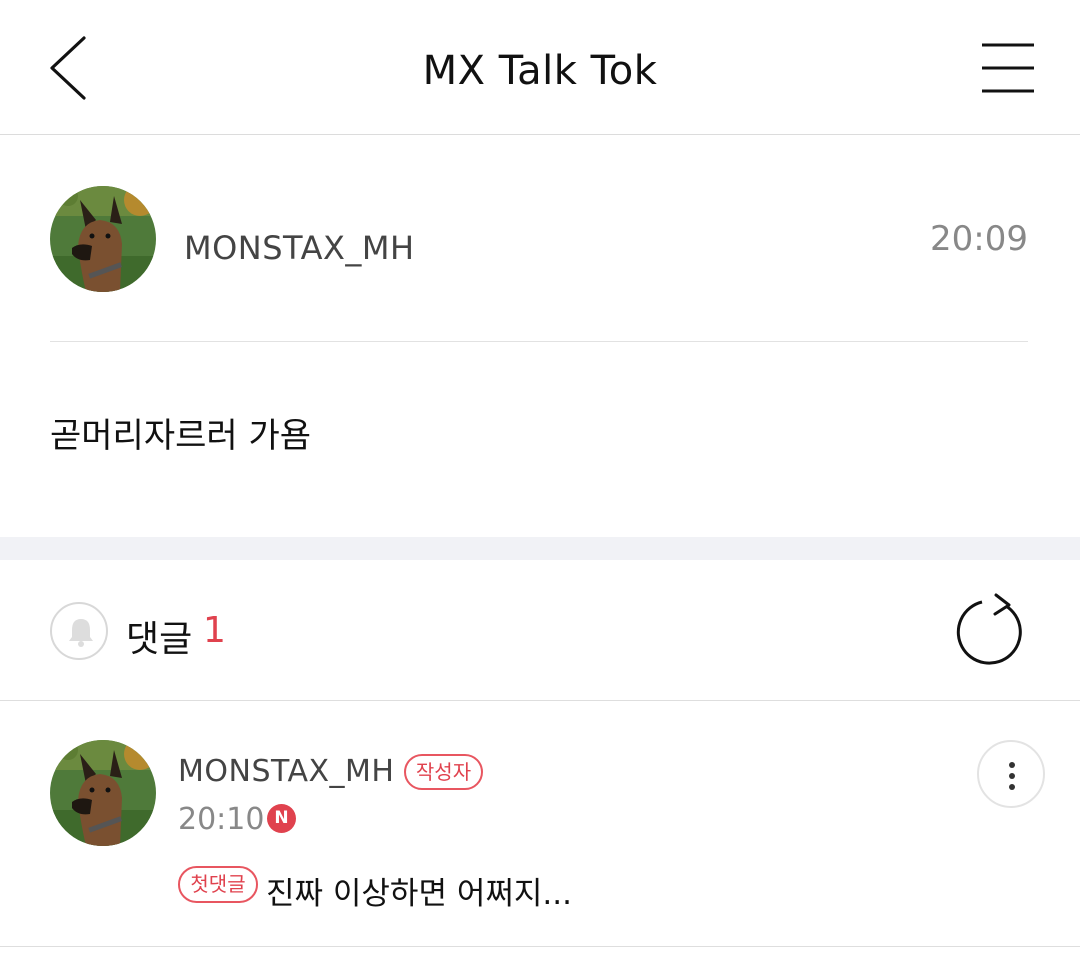 This screenshot has height=961, width=1080. I want to click on first-comment-badge: 첫댓글, so click(218, 884).